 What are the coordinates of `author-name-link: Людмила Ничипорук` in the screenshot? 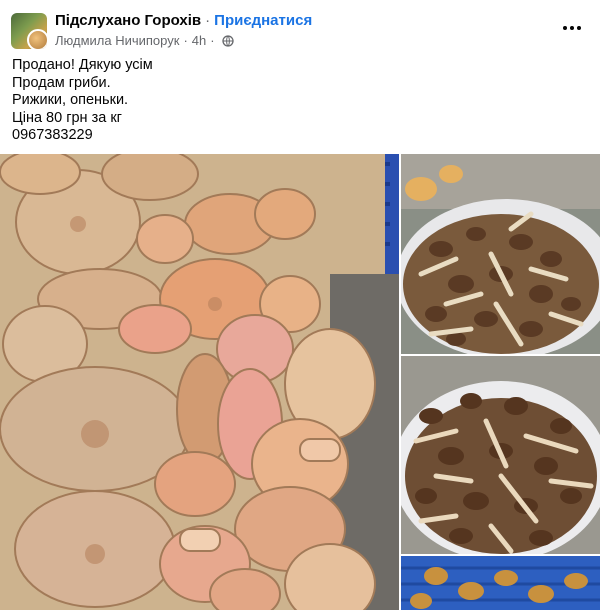 It's located at (117, 40).